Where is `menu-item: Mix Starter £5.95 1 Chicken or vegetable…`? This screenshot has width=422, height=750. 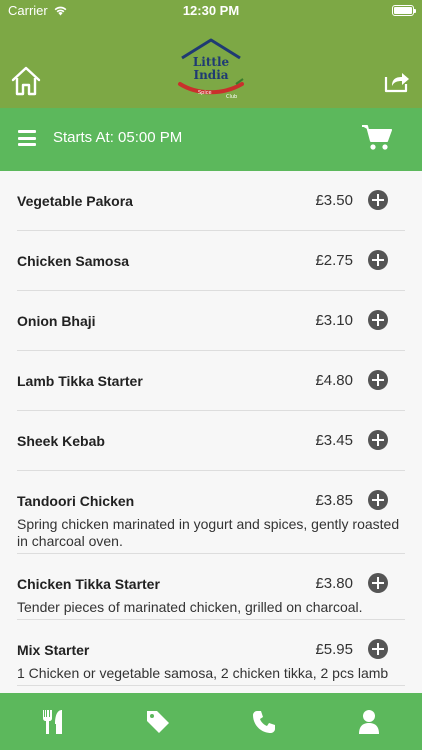 menu-item: Mix Starter £5.95 1 Chicken or vegetable… is located at coordinates (211, 653).